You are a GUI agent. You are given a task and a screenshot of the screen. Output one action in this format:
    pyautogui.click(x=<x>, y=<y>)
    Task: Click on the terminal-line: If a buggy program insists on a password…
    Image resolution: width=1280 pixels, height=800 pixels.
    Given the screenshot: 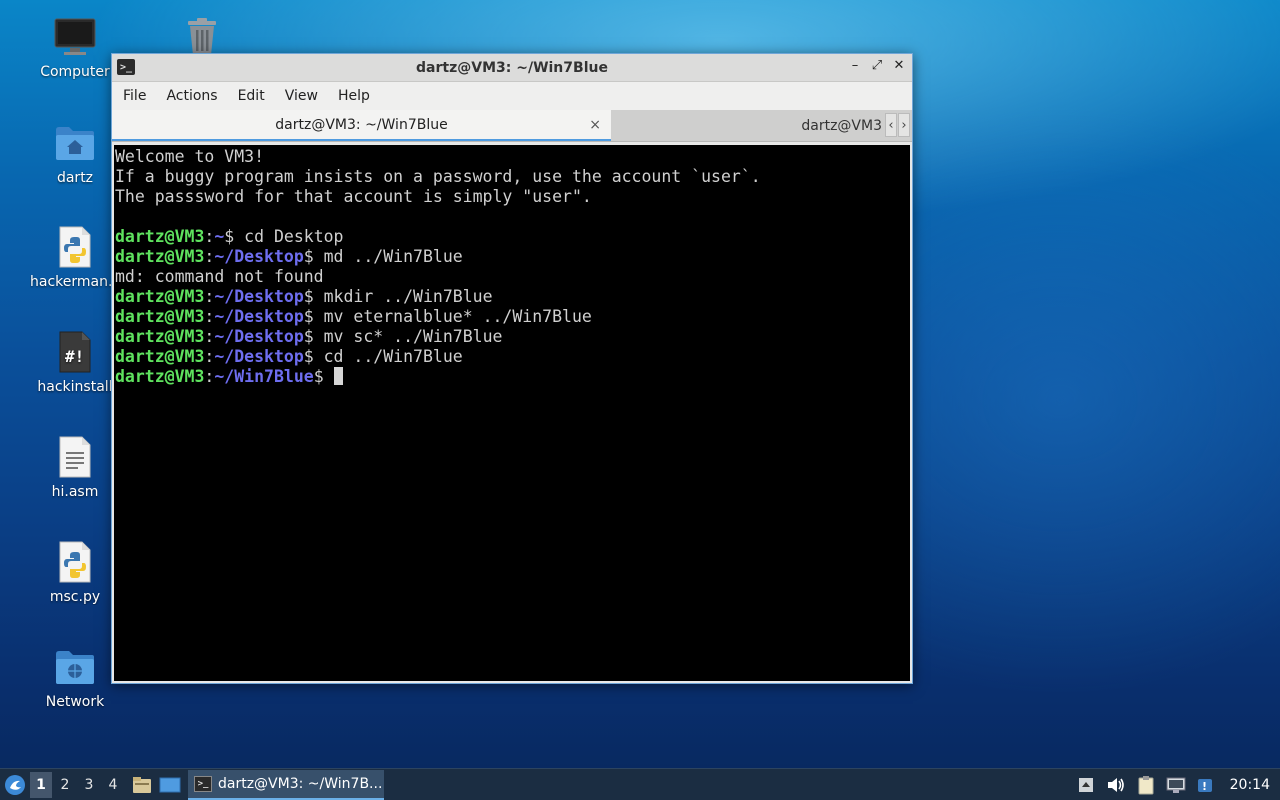 What is the action you would take?
    pyautogui.click(x=438, y=176)
    